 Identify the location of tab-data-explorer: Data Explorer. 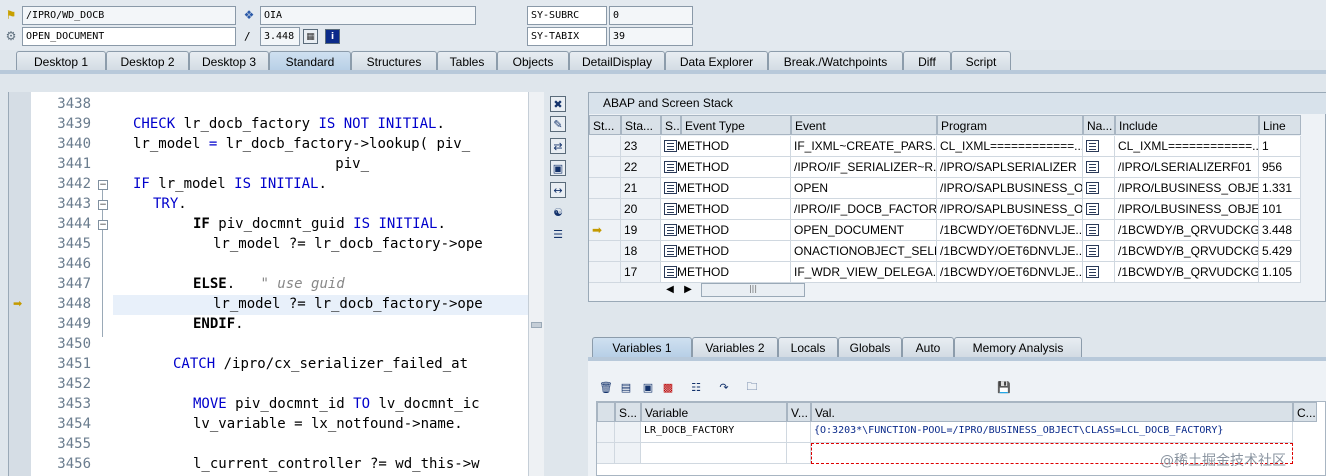
(716, 61).